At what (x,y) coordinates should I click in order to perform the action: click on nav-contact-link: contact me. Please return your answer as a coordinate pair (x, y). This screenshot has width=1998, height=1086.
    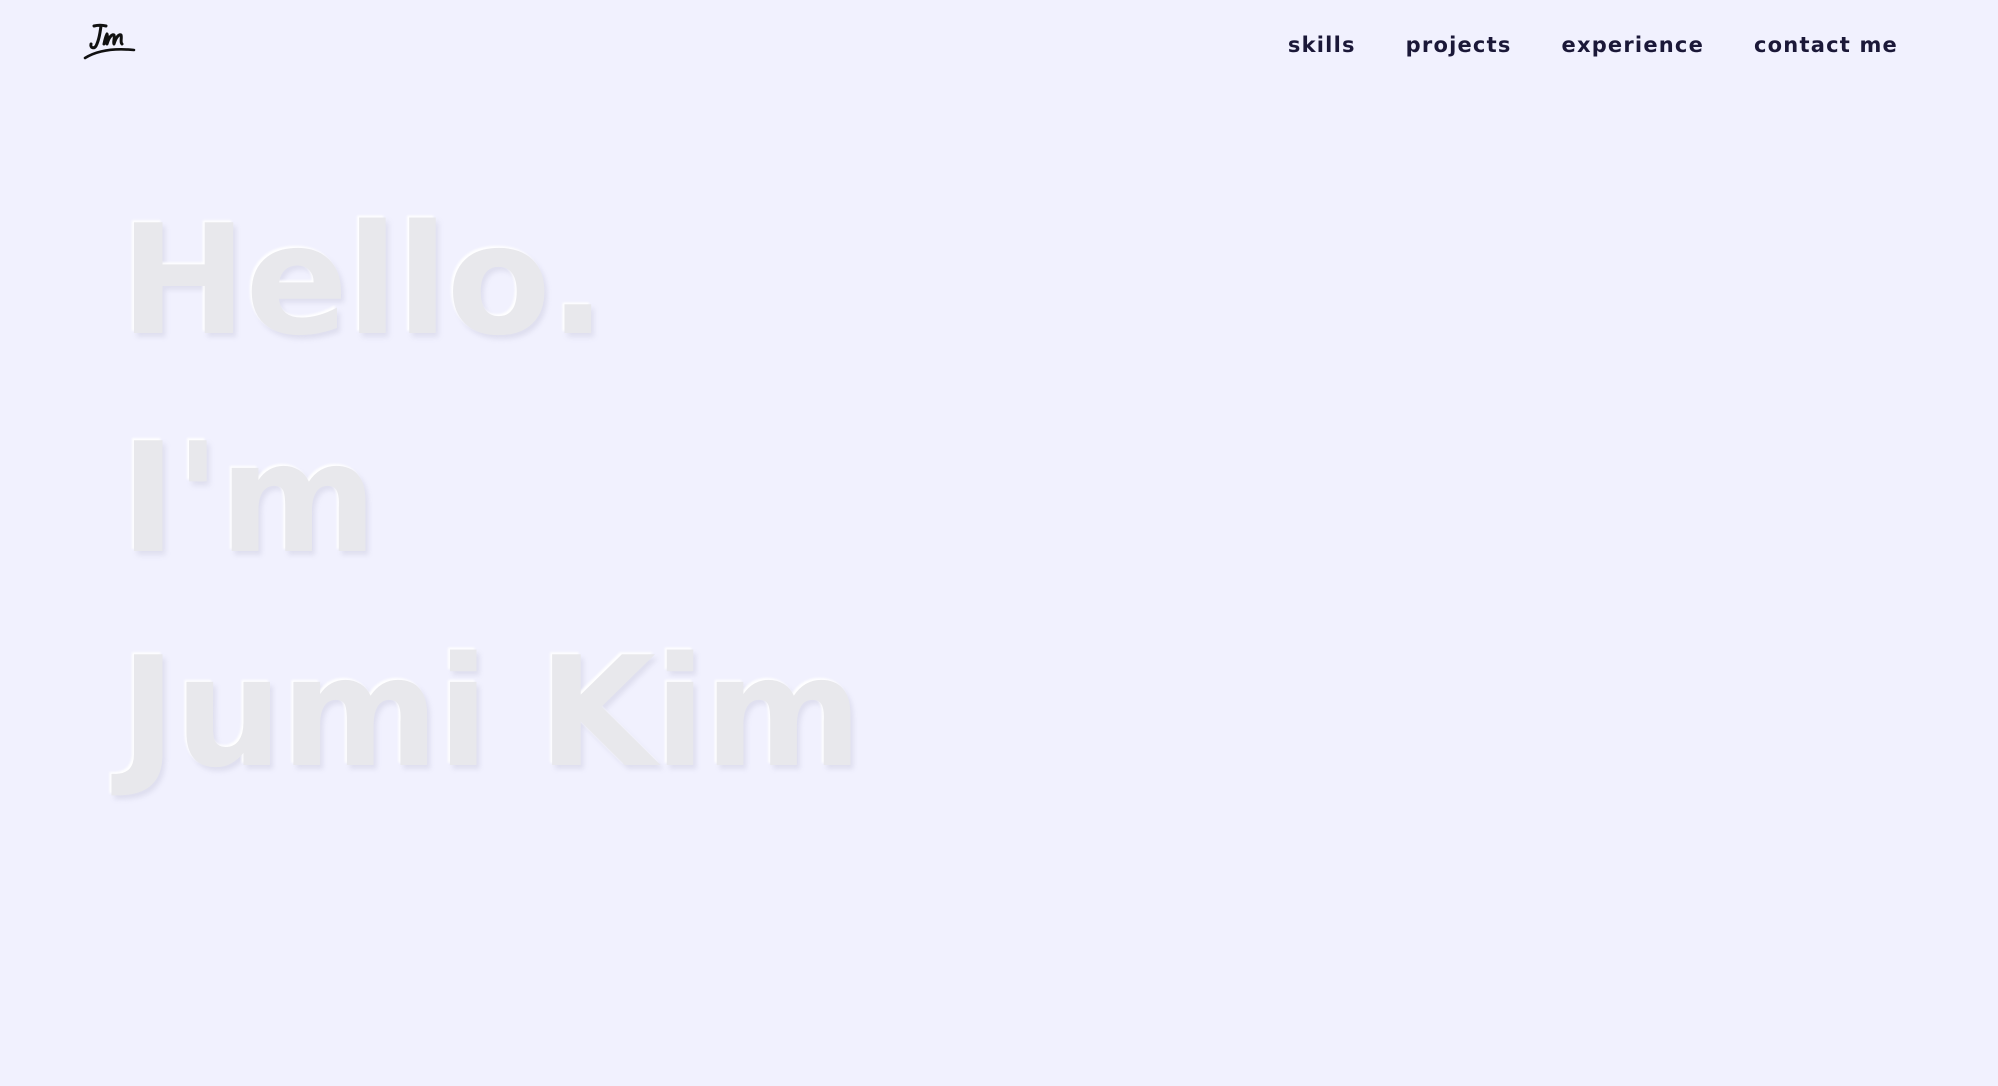
    Looking at the image, I should click on (1826, 45).